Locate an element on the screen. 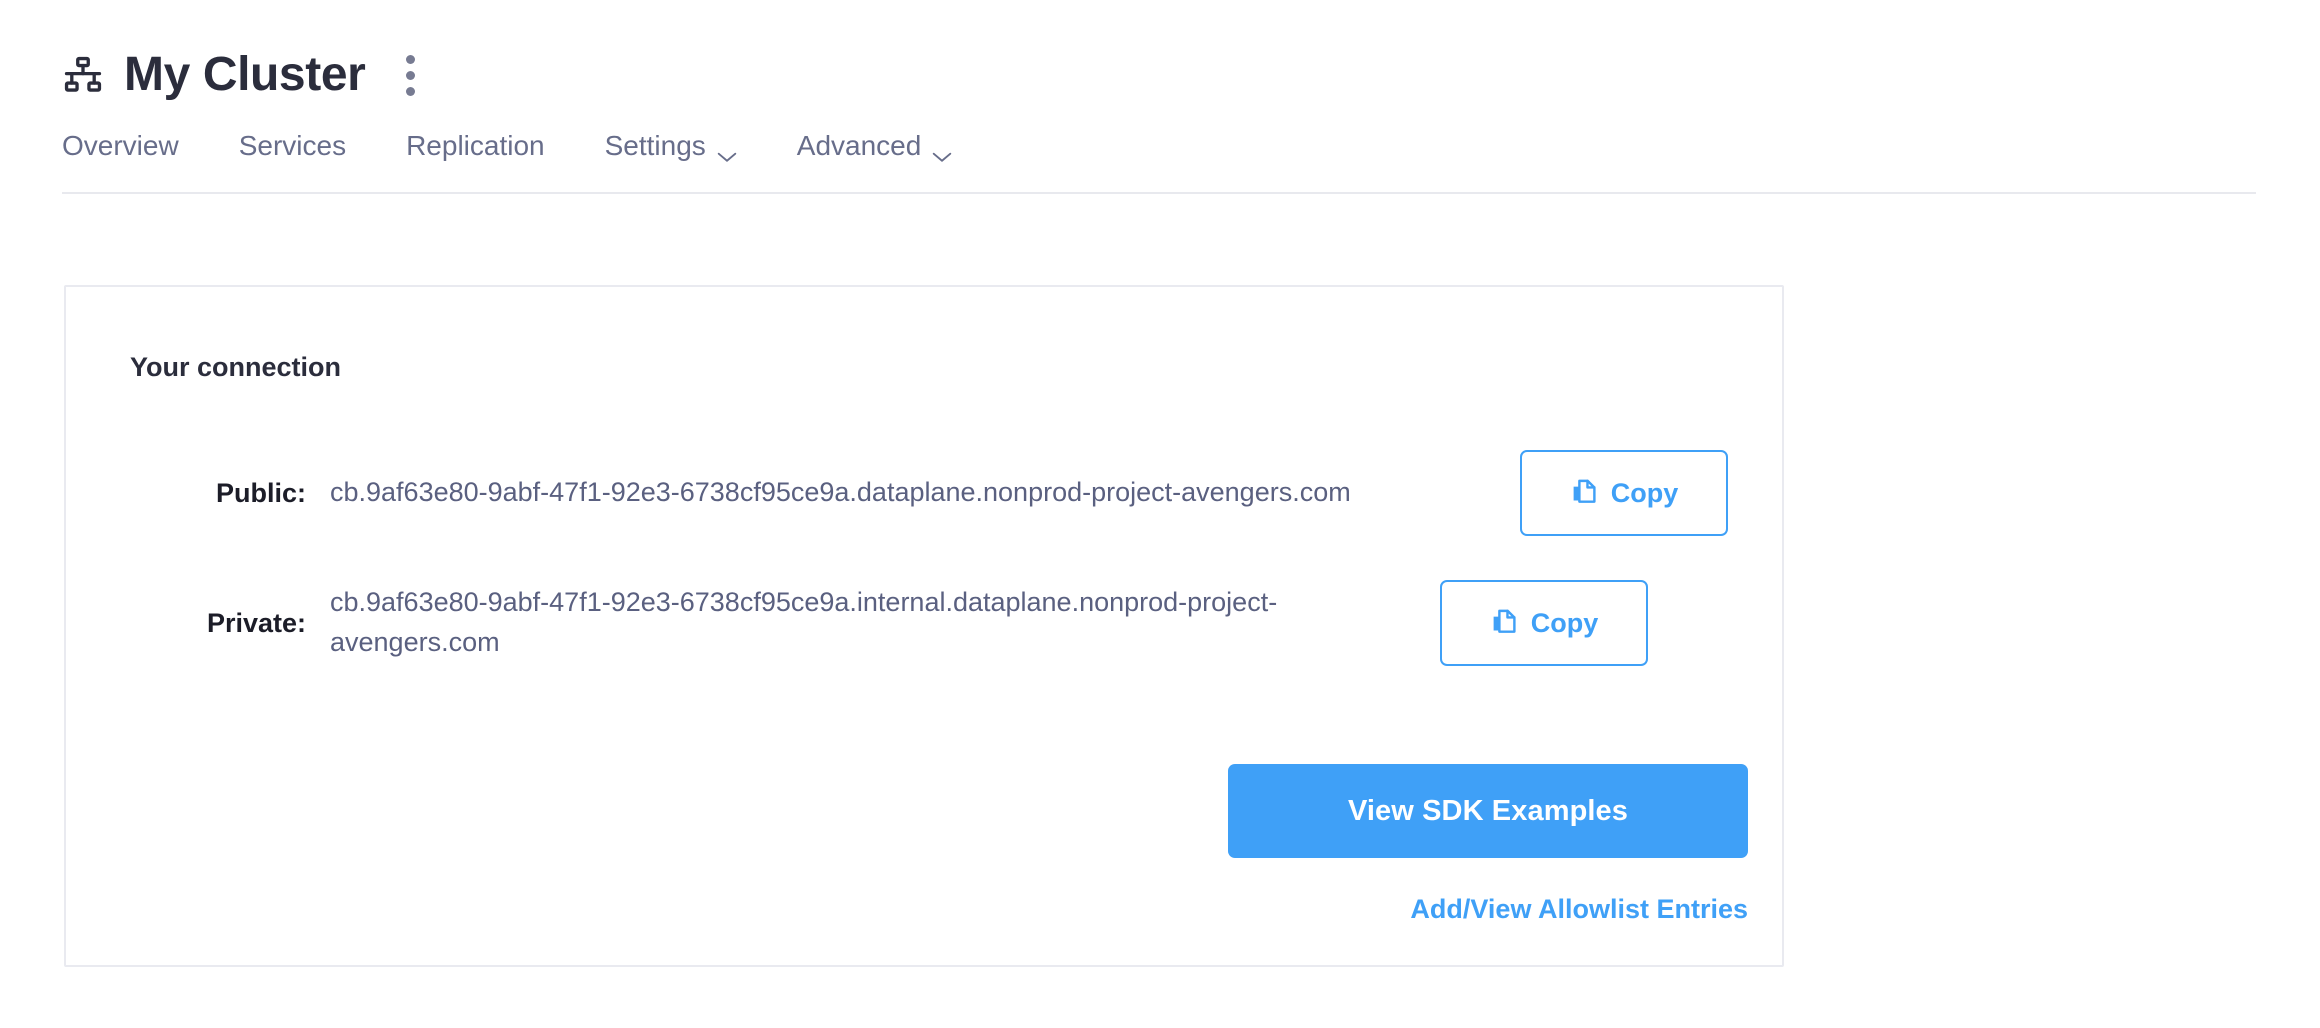 This screenshot has width=2320, height=1028. tab-label: Advanced is located at coordinates (859, 145).